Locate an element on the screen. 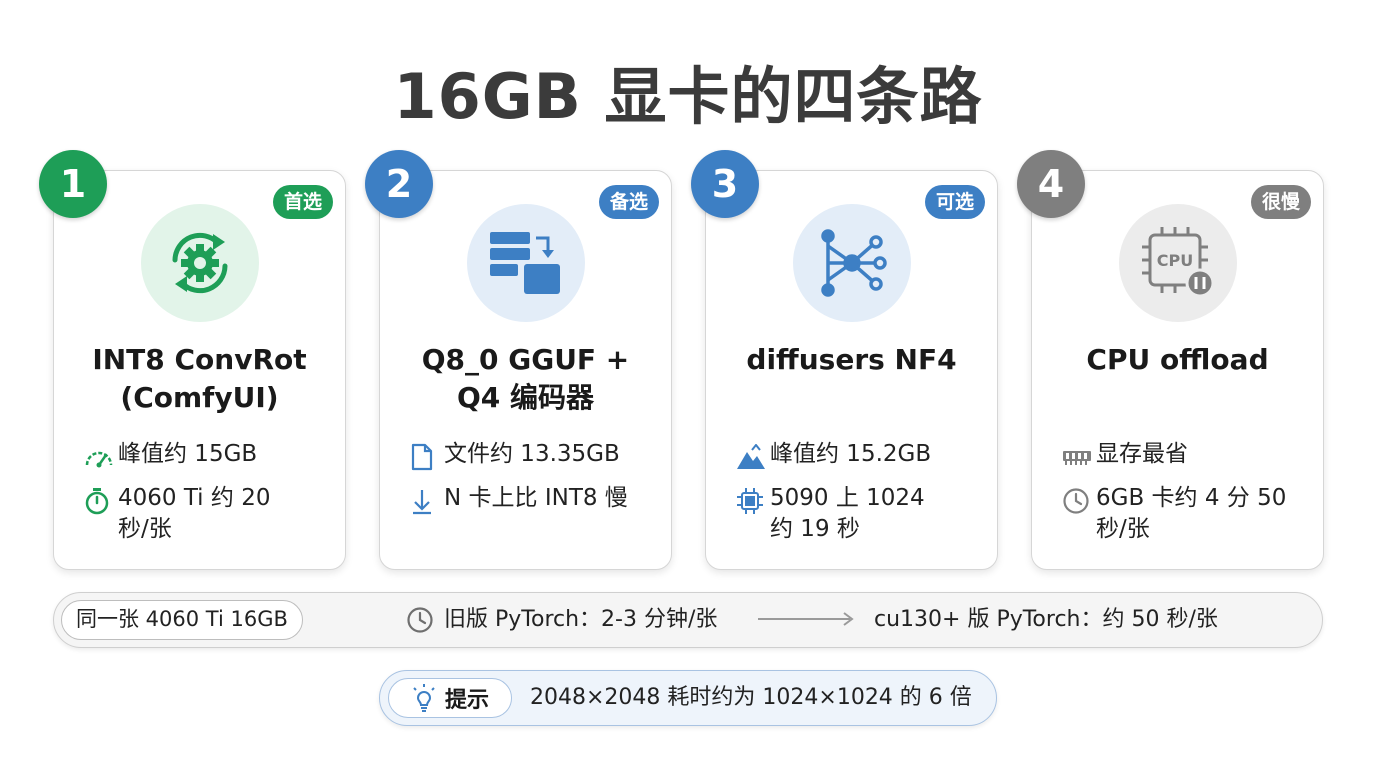 This screenshot has height=768, width=1376. svg-text: CPU is located at coordinates (1175, 260).